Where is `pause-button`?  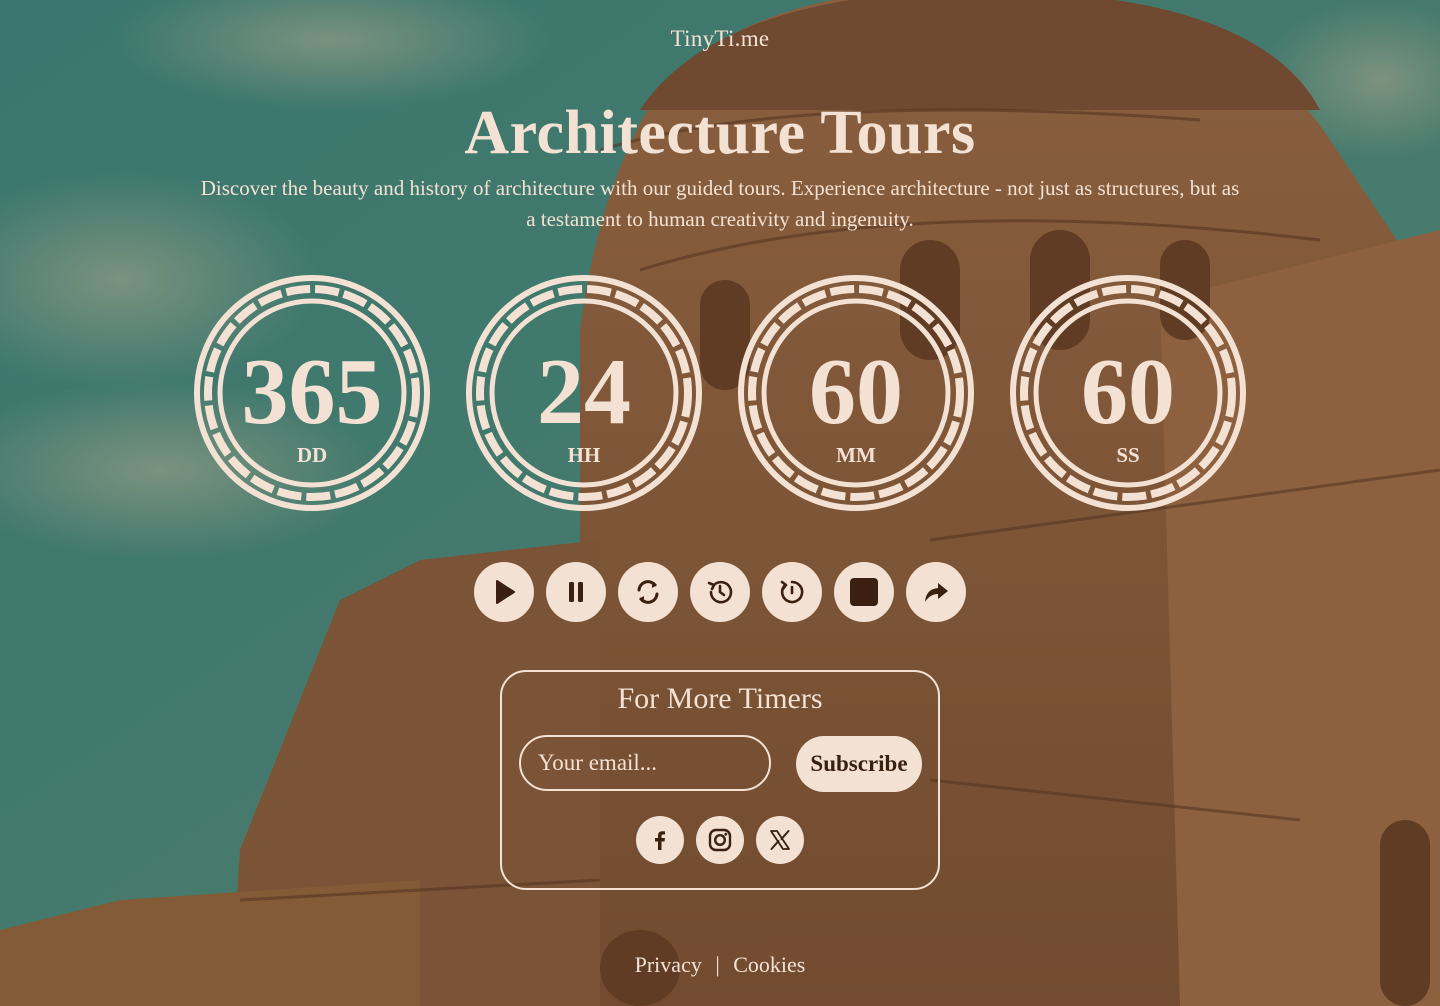
pause-button is located at coordinates (576, 592).